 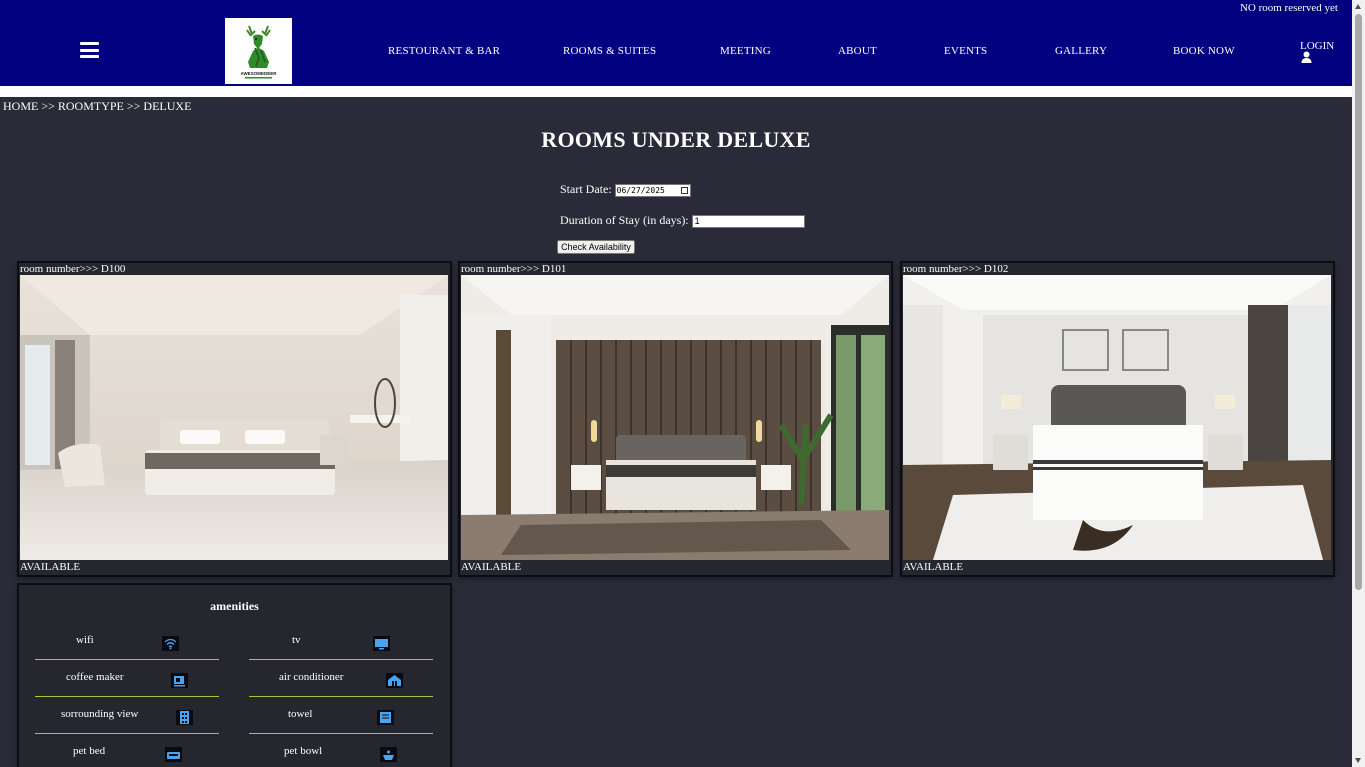 What do you see at coordinates (381, 643) in the screenshot?
I see `tv-icon` at bounding box center [381, 643].